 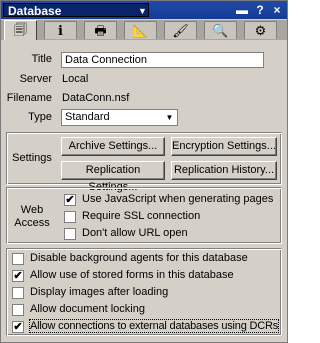 I want to click on filename-value: DataConn.nsf, so click(x=96, y=98).